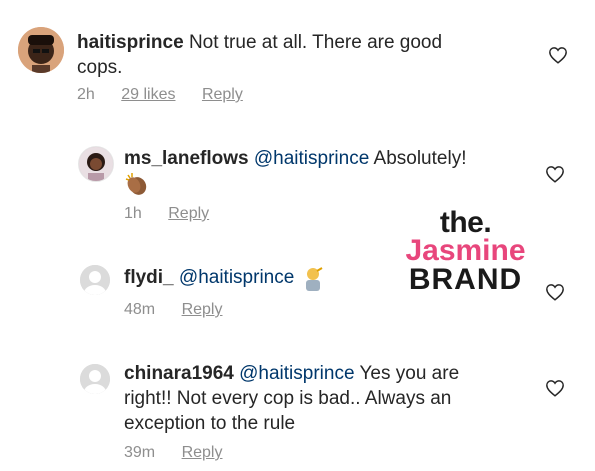  What do you see at coordinates (149, 277) in the screenshot?
I see `comment-username: flydi_` at bounding box center [149, 277].